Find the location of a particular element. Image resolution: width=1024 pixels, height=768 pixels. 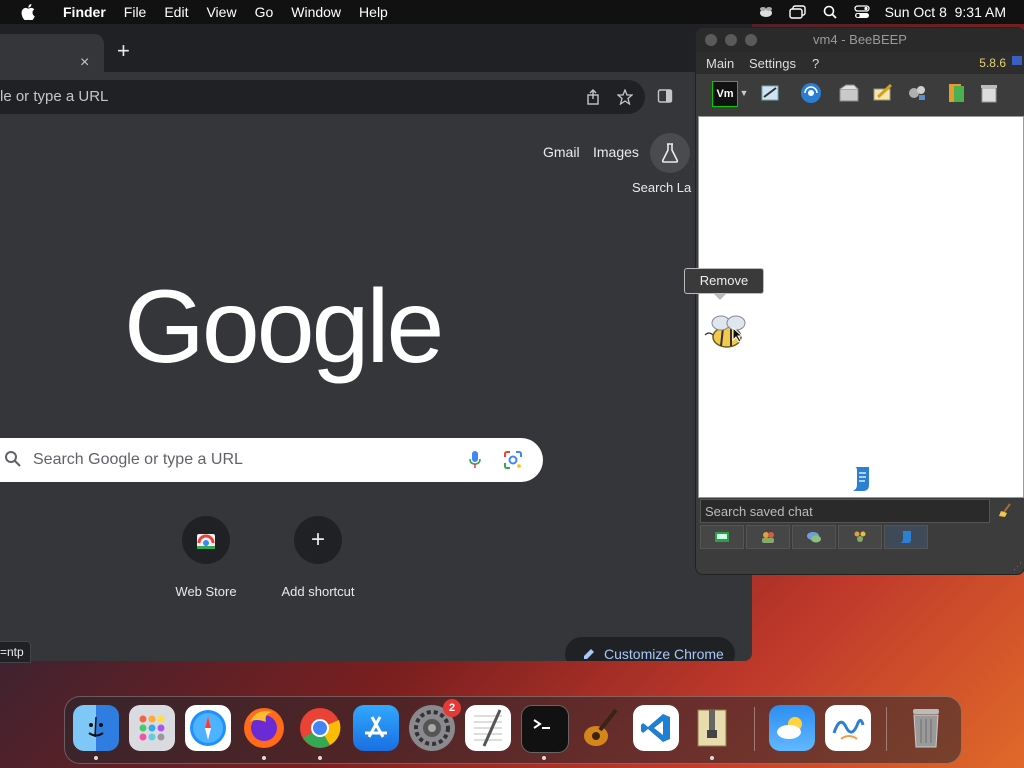

vm-profile-button: Vm is located at coordinates (725, 94).